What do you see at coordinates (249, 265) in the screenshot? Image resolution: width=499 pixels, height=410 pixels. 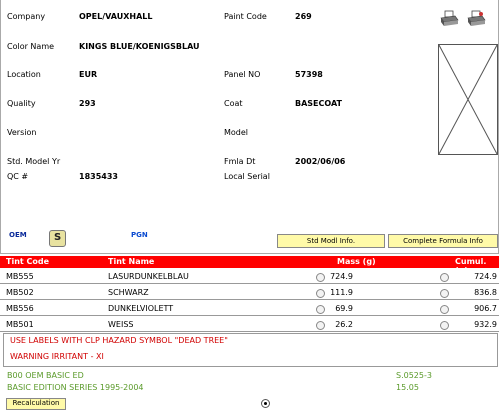 I see `formula-table-header: Tint Code Tint Name Mass (g) Cumul. (g)` at bounding box center [249, 265].